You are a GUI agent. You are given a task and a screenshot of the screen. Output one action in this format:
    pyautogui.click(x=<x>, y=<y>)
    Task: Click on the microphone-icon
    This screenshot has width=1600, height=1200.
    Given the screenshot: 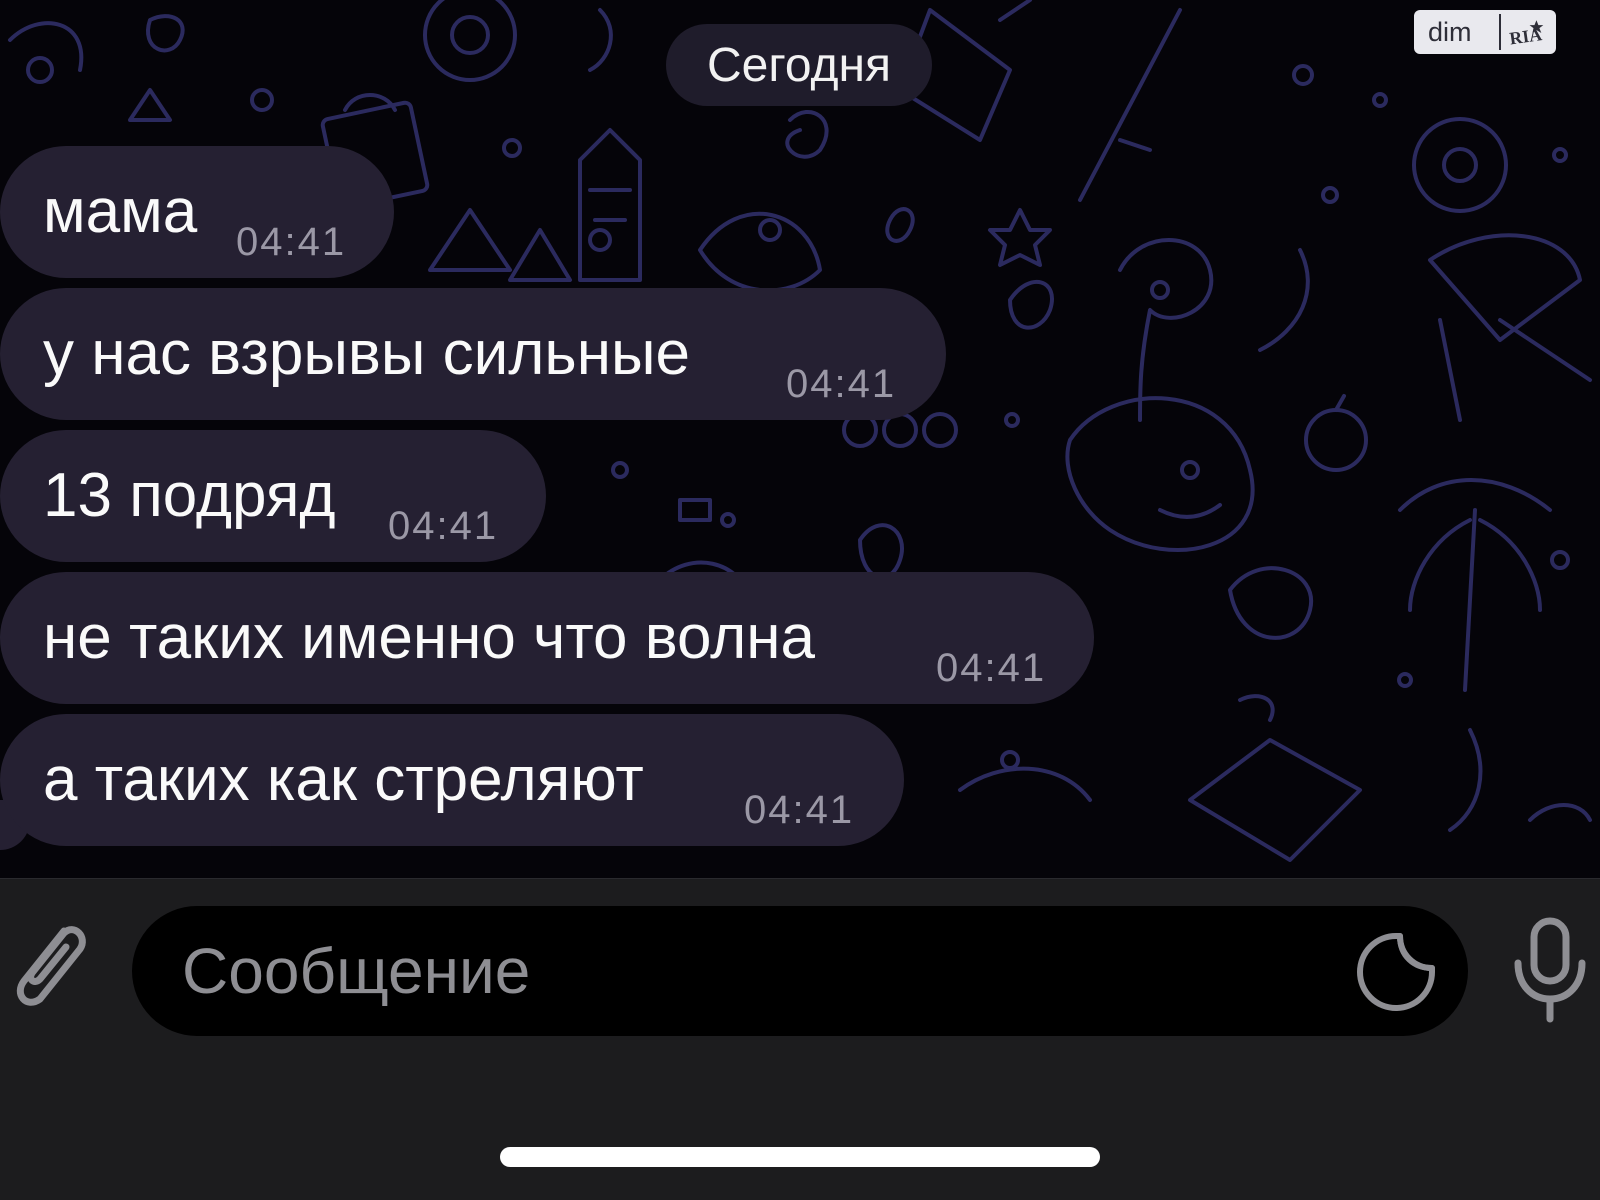 What is the action you would take?
    pyautogui.click(x=1550, y=970)
    